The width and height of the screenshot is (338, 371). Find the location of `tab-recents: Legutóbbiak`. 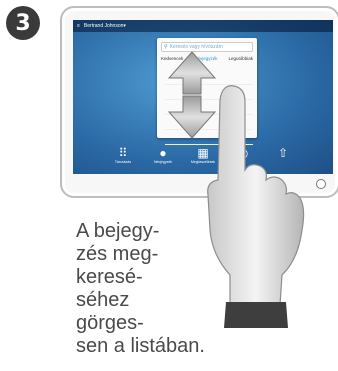

tab-recents: Legutóbbiak is located at coordinates (240, 58).